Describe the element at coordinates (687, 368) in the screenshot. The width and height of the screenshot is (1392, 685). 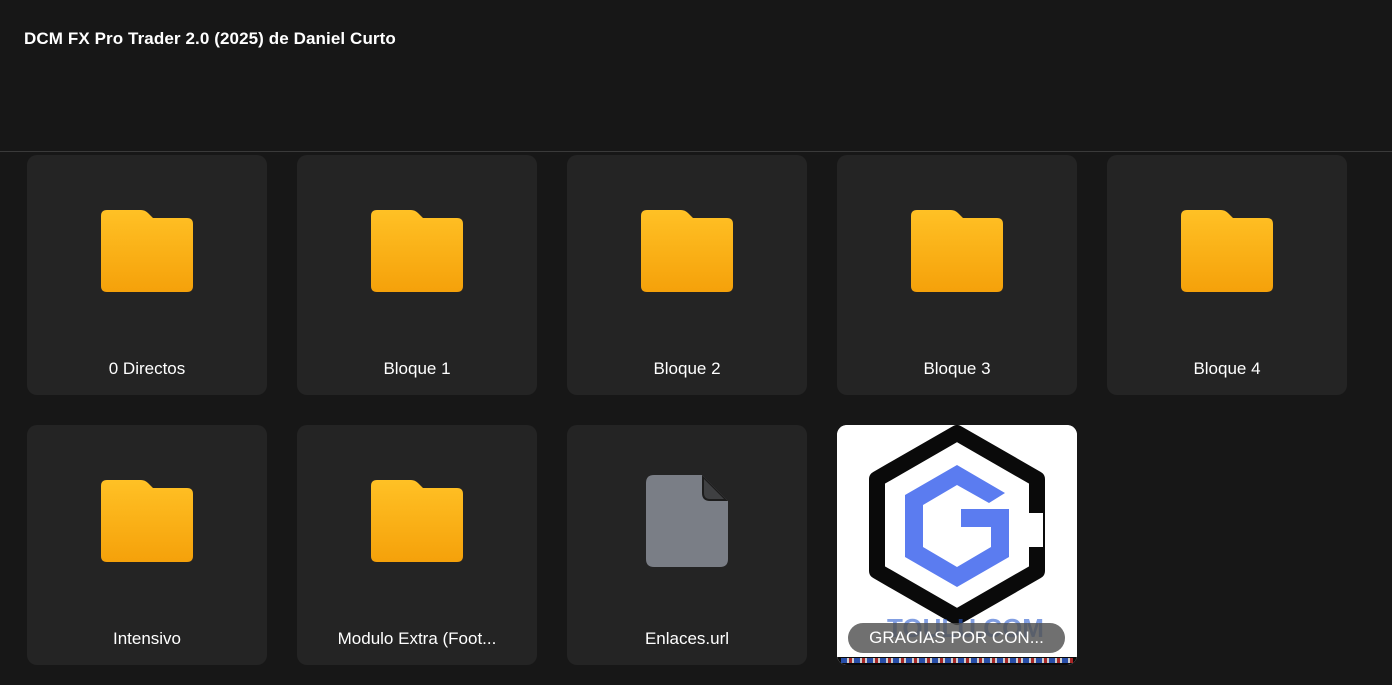
I see `folder-label: Bloque 2` at that location.